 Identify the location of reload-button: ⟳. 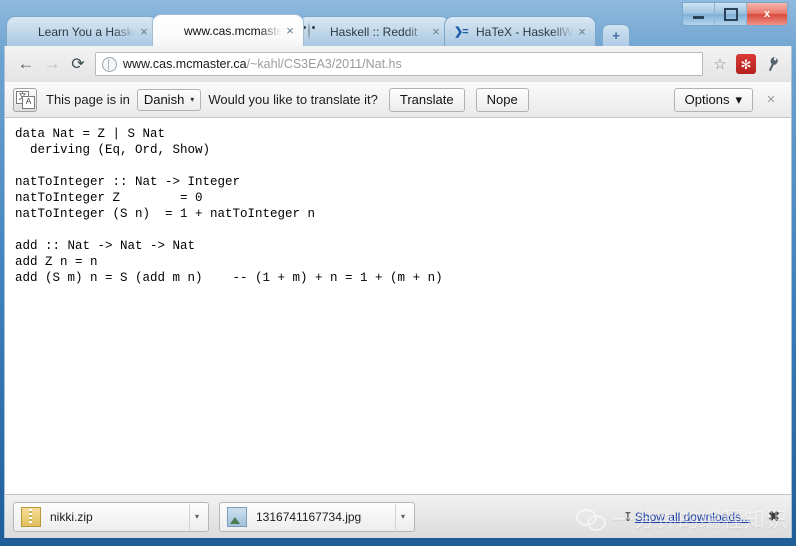
(78, 64).